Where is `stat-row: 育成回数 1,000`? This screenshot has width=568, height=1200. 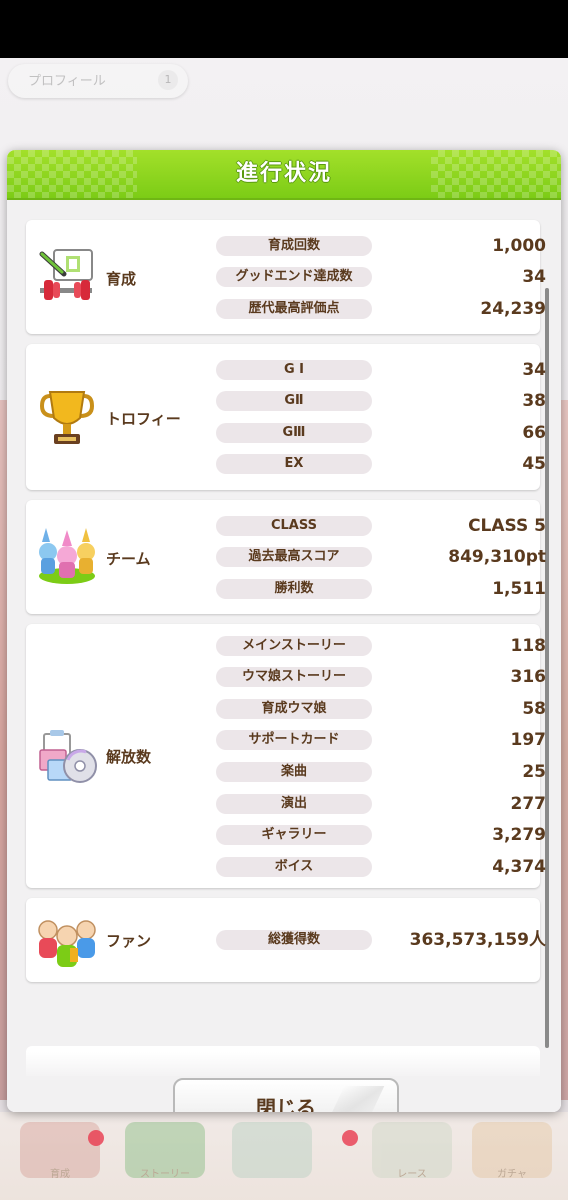
stat-row: 育成回数 1,000 is located at coordinates (381, 247).